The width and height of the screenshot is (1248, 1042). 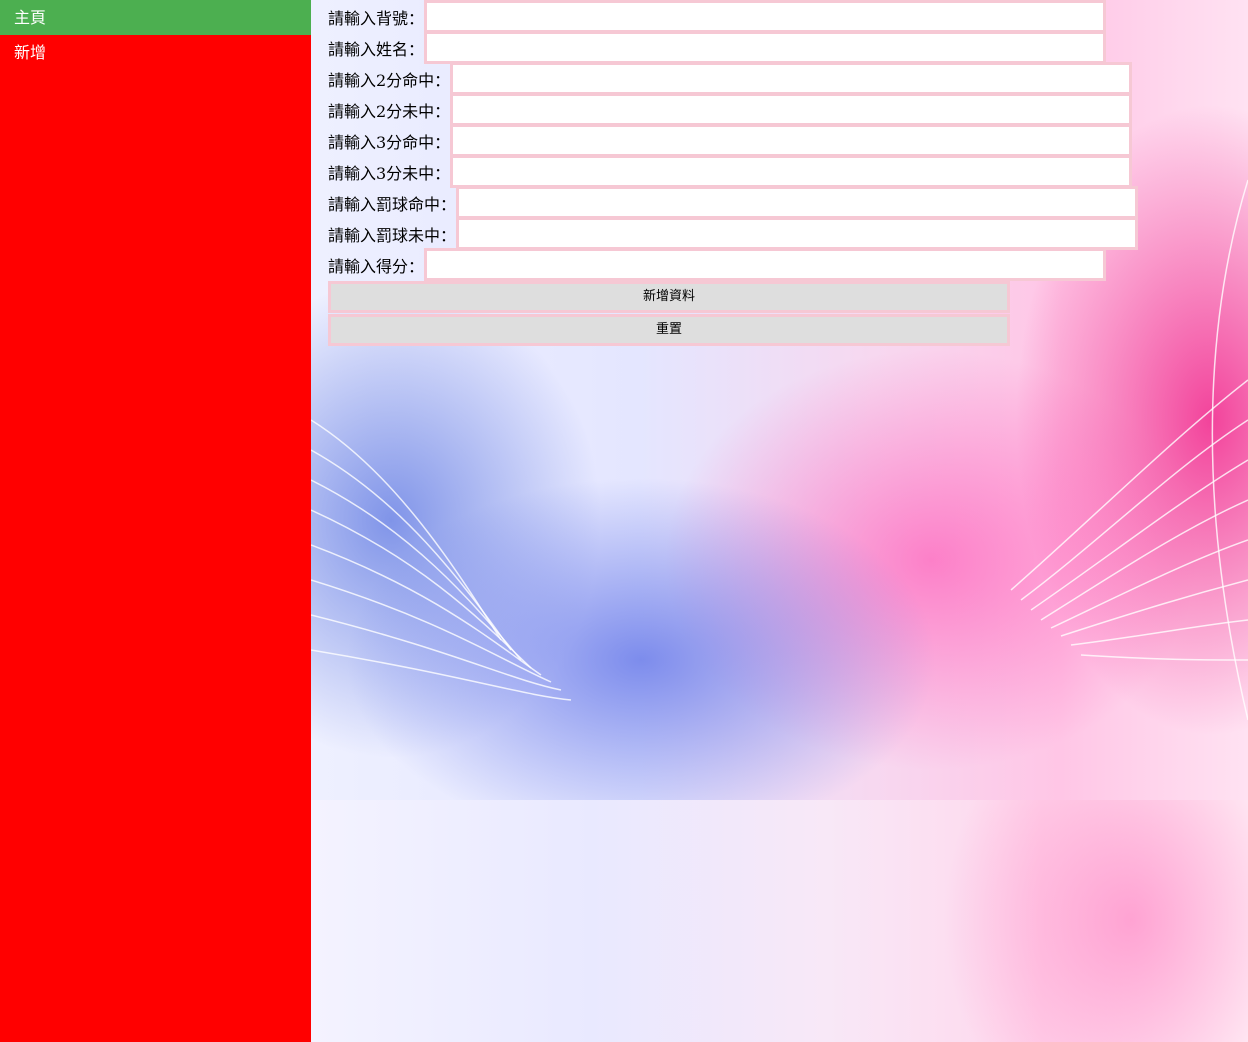 I want to click on field-row-jersey-number: 請輸入背號：, so click(x=717, y=16).